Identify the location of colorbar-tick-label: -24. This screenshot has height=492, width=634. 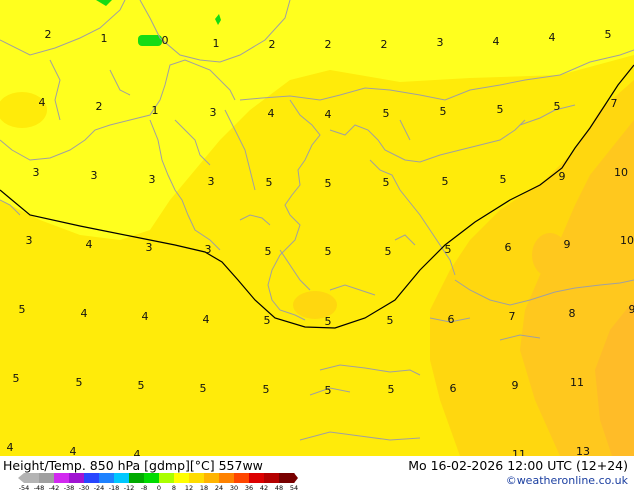
(99, 488).